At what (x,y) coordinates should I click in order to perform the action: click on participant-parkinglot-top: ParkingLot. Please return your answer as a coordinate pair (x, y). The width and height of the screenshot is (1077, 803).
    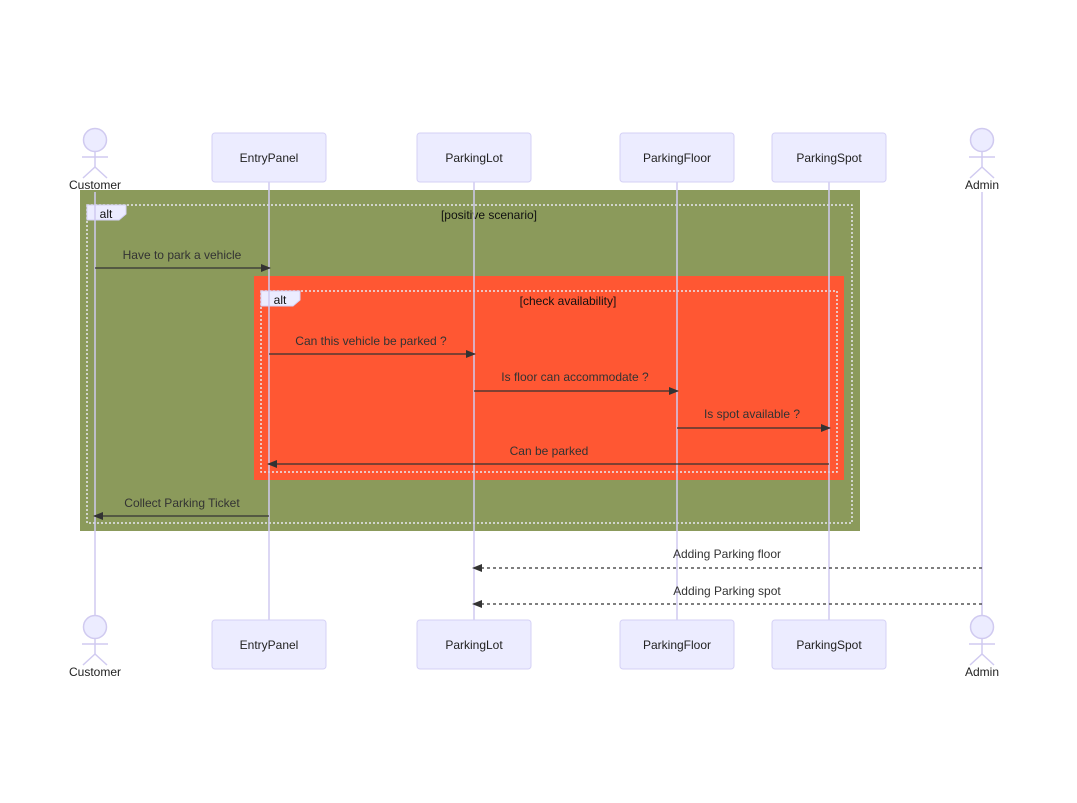
    Looking at the image, I should click on (474, 157).